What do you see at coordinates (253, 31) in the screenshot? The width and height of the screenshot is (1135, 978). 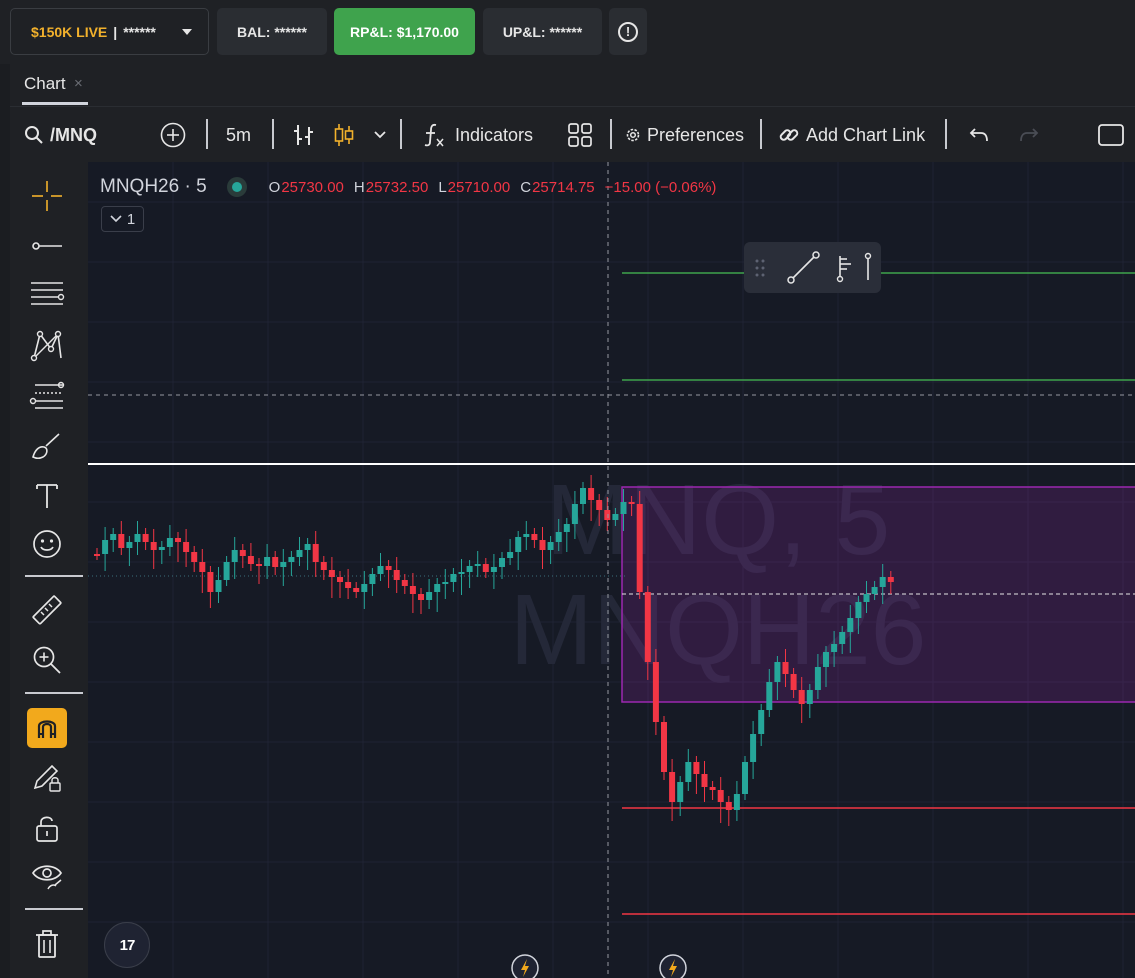 I see `balance-label: BAL:` at bounding box center [253, 31].